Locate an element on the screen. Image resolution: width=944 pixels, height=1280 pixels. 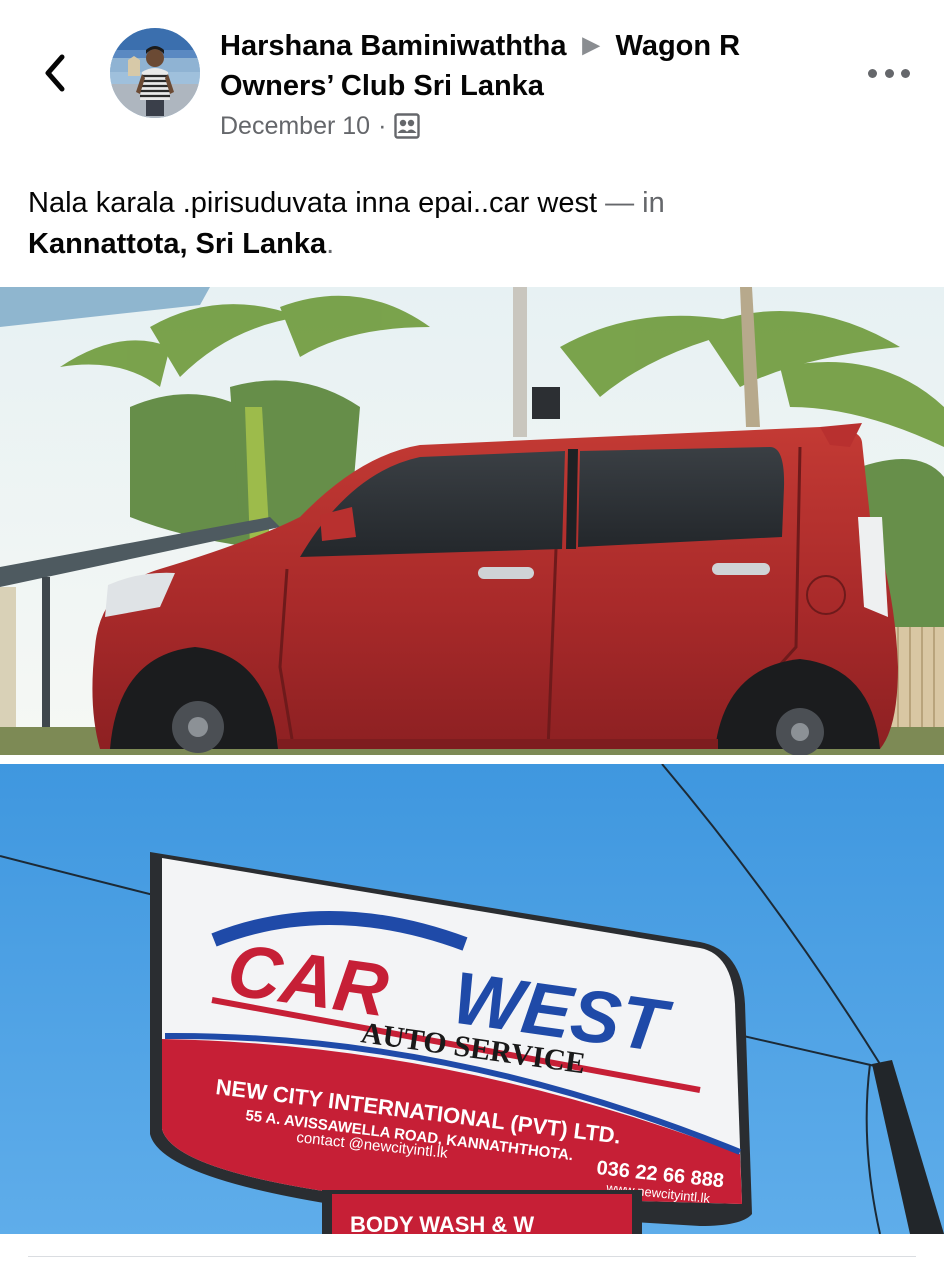
back-button is located at coordinates (55, 73).